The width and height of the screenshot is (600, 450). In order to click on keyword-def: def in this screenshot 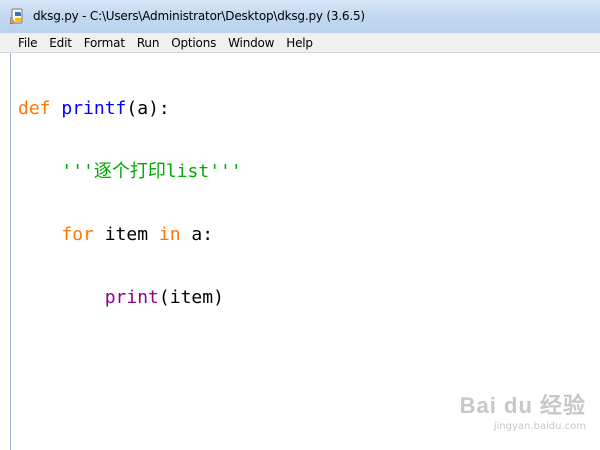, I will do `click(34, 108)`.